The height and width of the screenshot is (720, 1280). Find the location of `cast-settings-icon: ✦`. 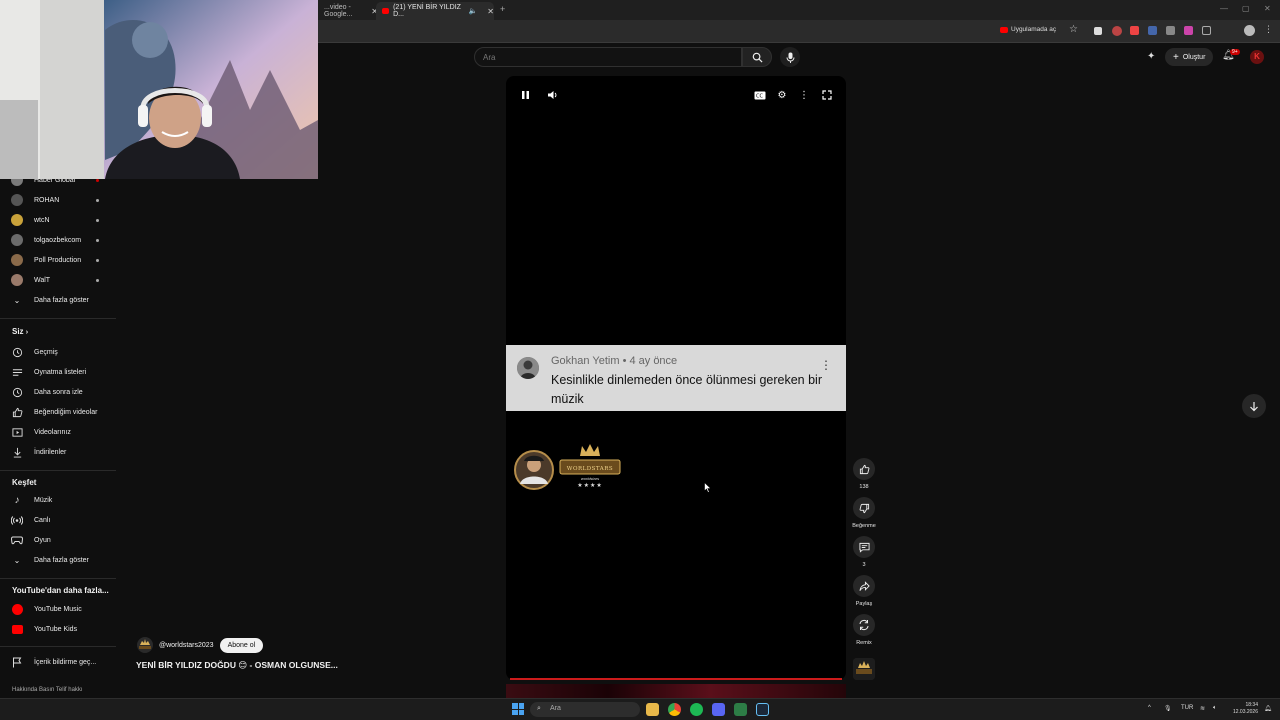

cast-settings-icon: ✦ is located at coordinates (1151, 56).